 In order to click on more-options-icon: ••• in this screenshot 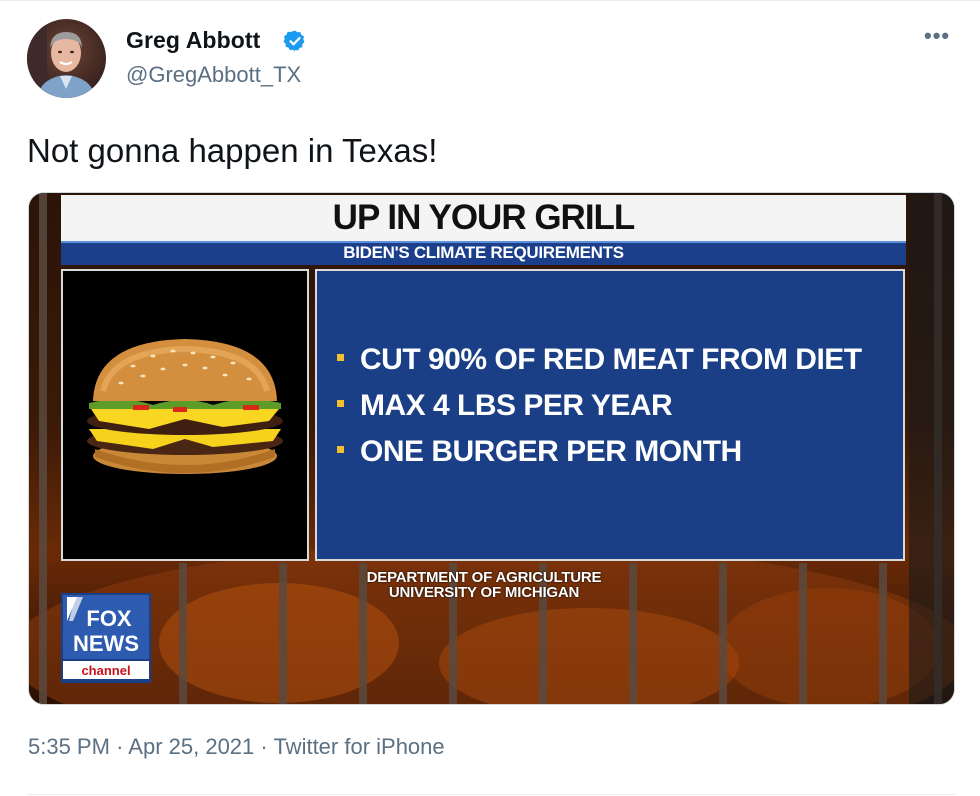, I will do `click(937, 36)`.